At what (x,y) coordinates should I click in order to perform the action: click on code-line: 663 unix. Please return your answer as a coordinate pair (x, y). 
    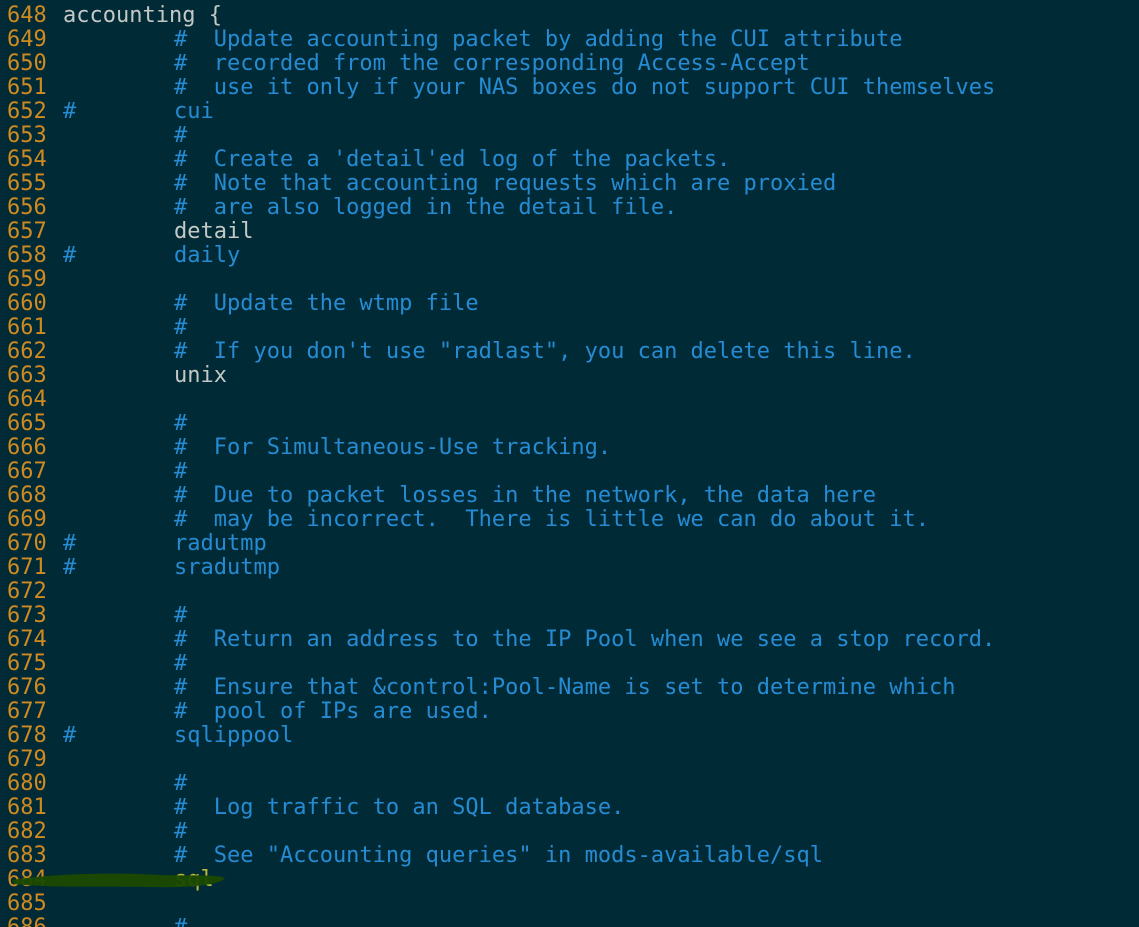
    Looking at the image, I should click on (569, 376).